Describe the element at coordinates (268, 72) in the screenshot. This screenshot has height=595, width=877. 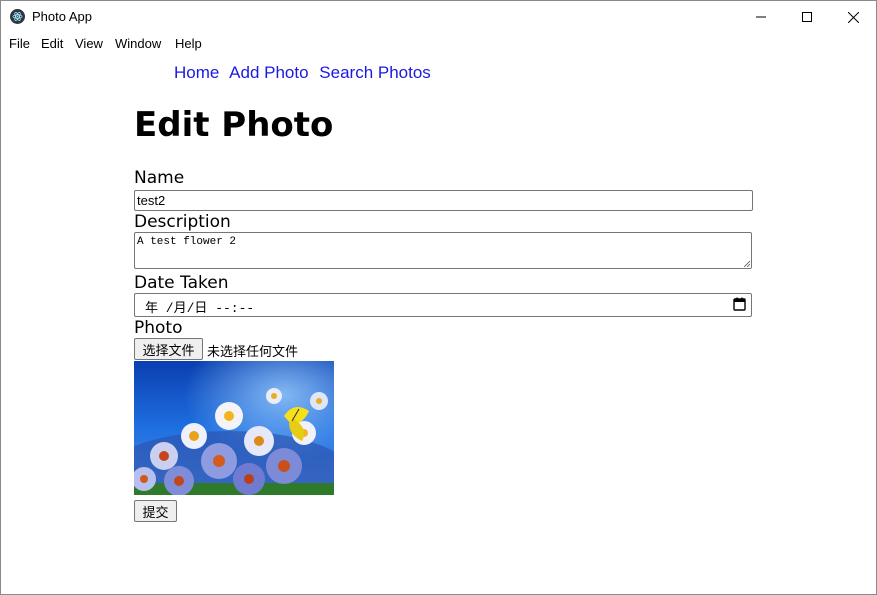
I see `nav-add-photo-link: Add Photo` at that location.